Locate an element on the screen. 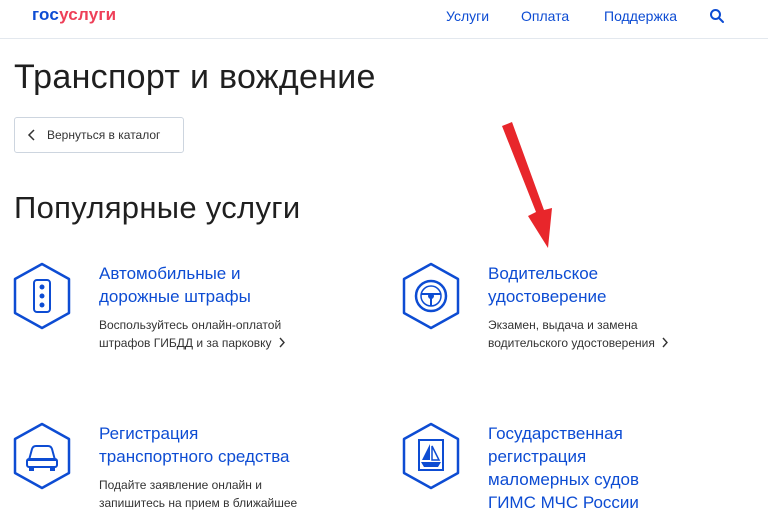  title-line: ГИМС МЧС России is located at coordinates (563, 502).